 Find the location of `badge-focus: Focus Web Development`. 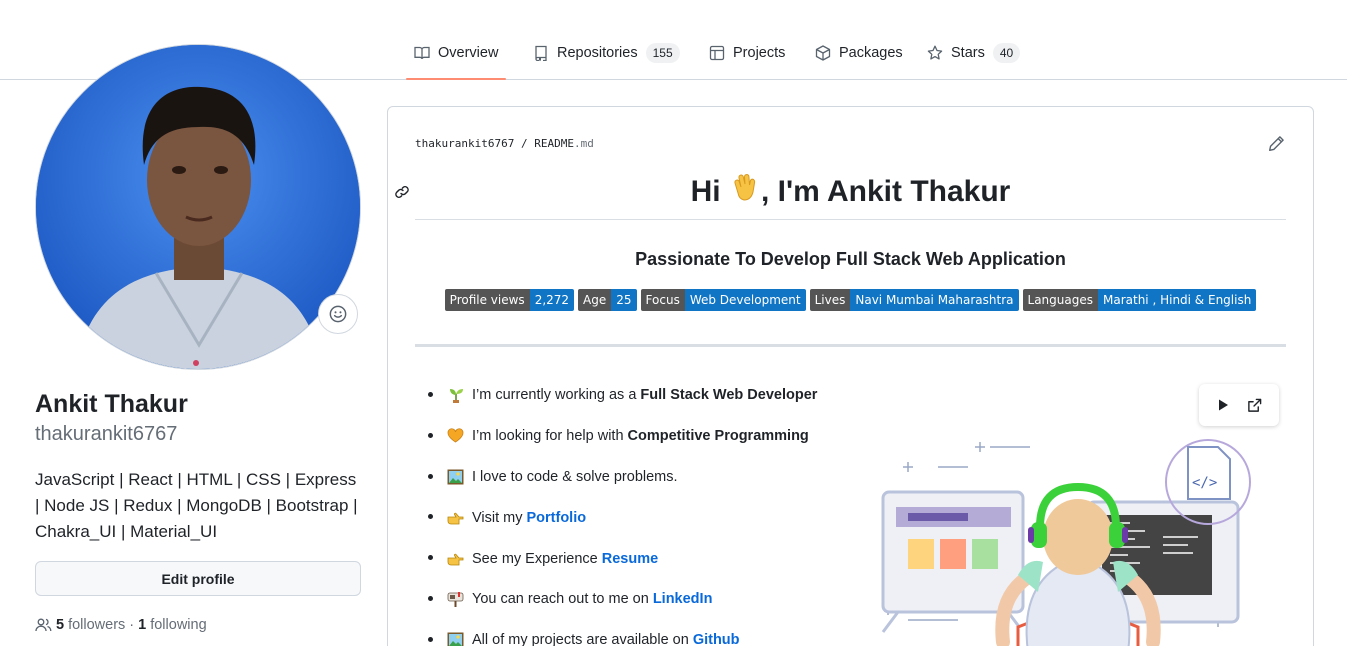

badge-focus: Focus Web Development is located at coordinates (723, 300).